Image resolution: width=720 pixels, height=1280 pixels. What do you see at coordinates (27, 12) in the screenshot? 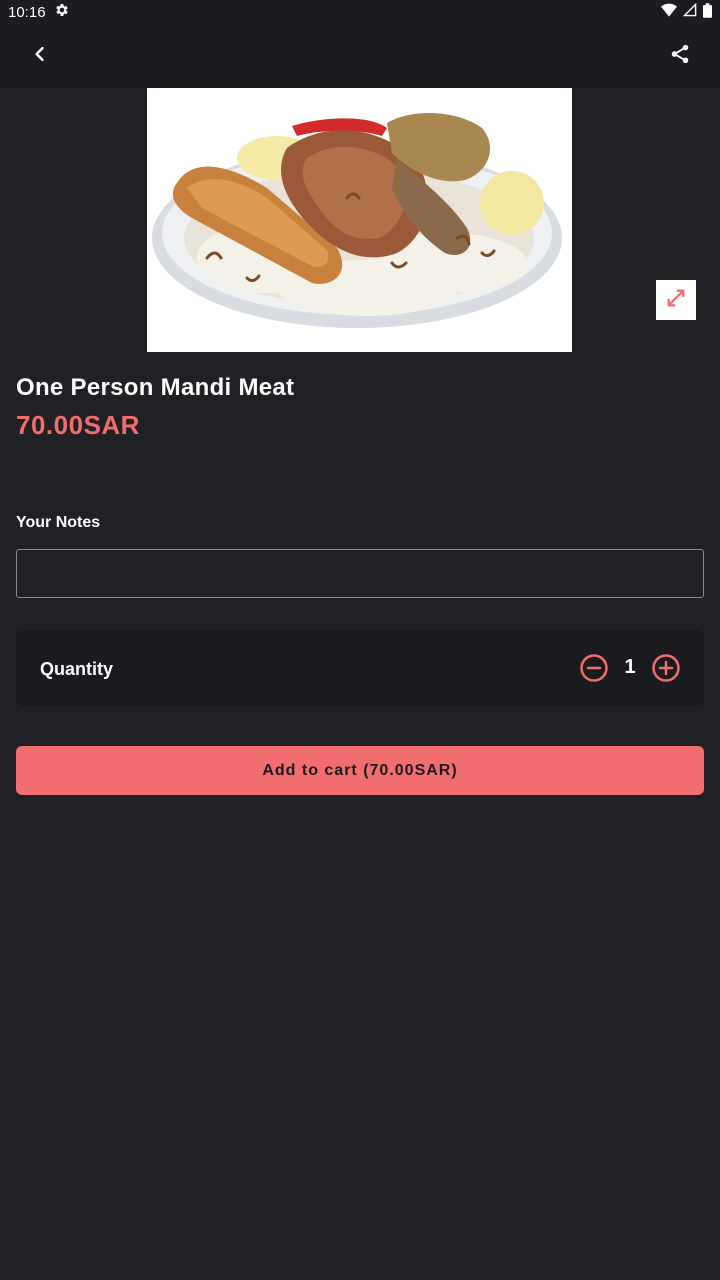
I see `status-time: 10:16` at bounding box center [27, 12].